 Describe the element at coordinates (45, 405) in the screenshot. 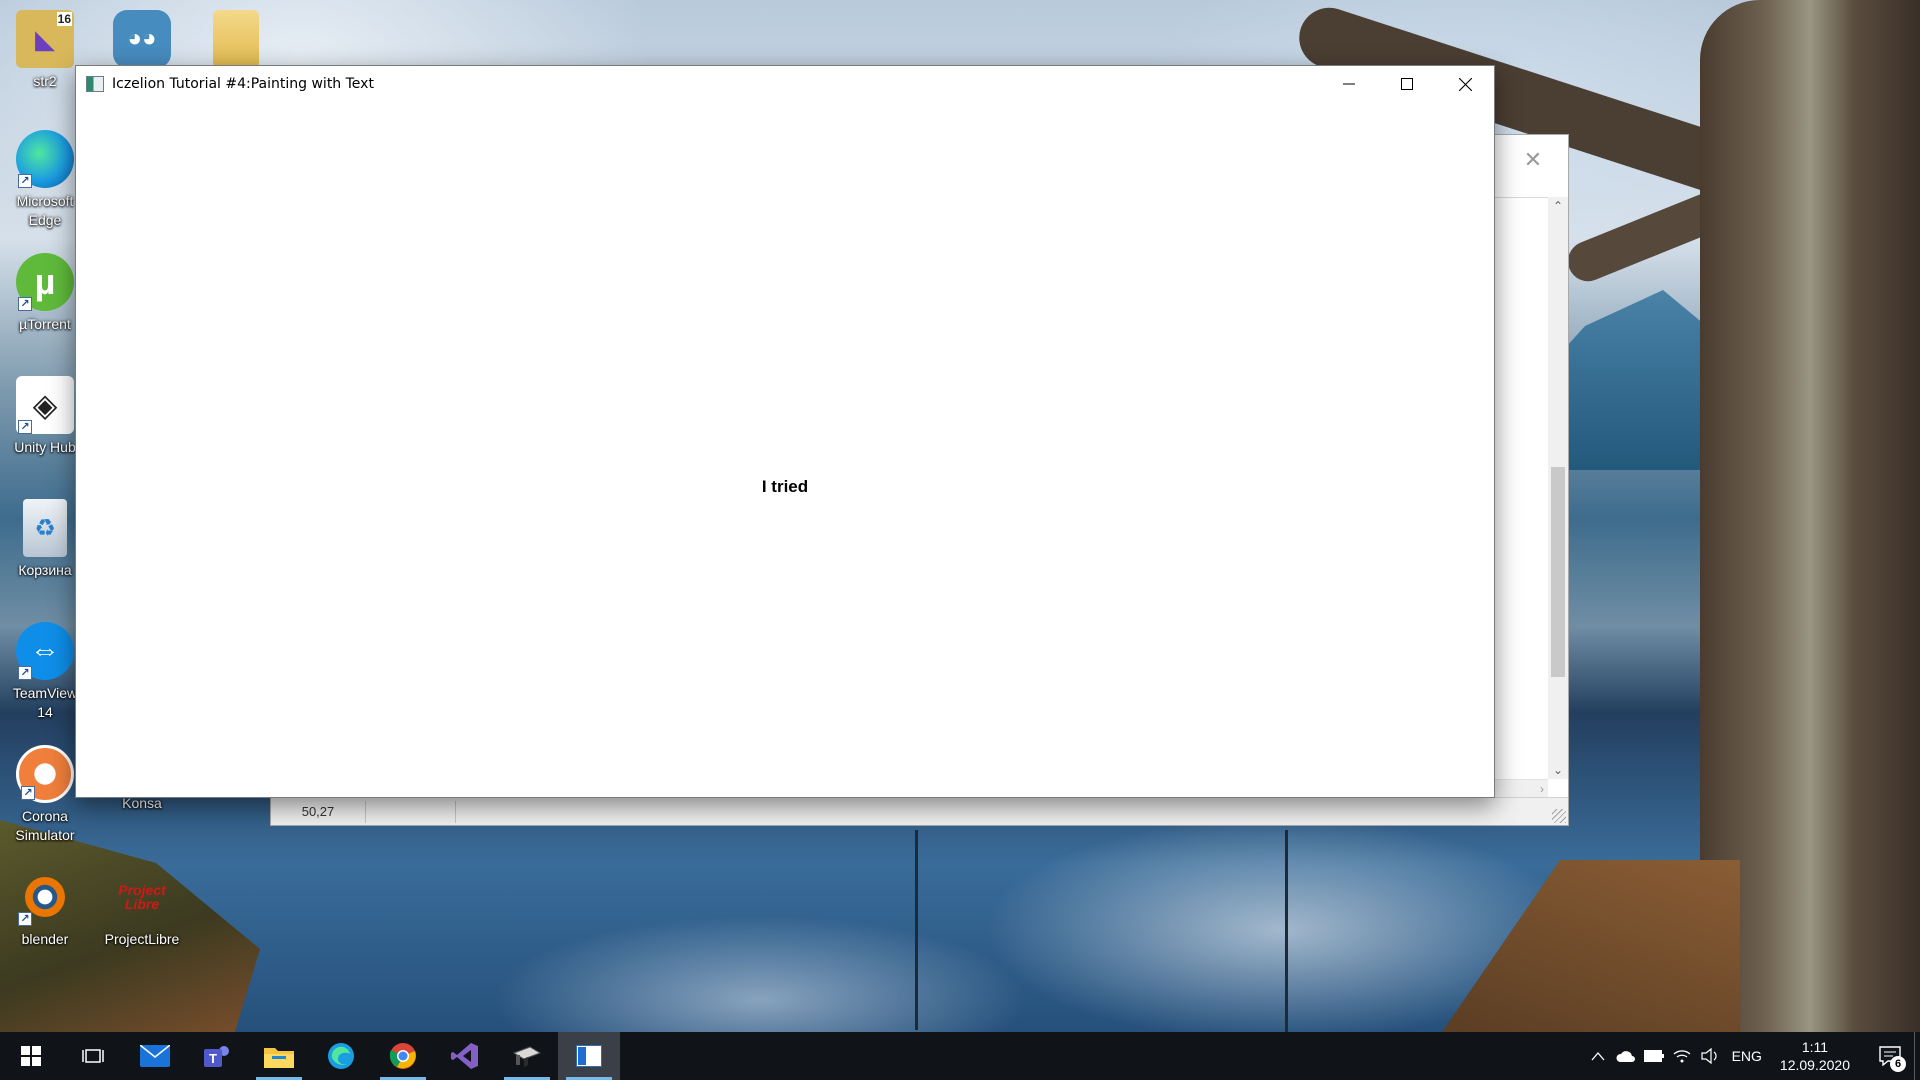

I see `unity-hub-icon: ◈ ↗` at that location.